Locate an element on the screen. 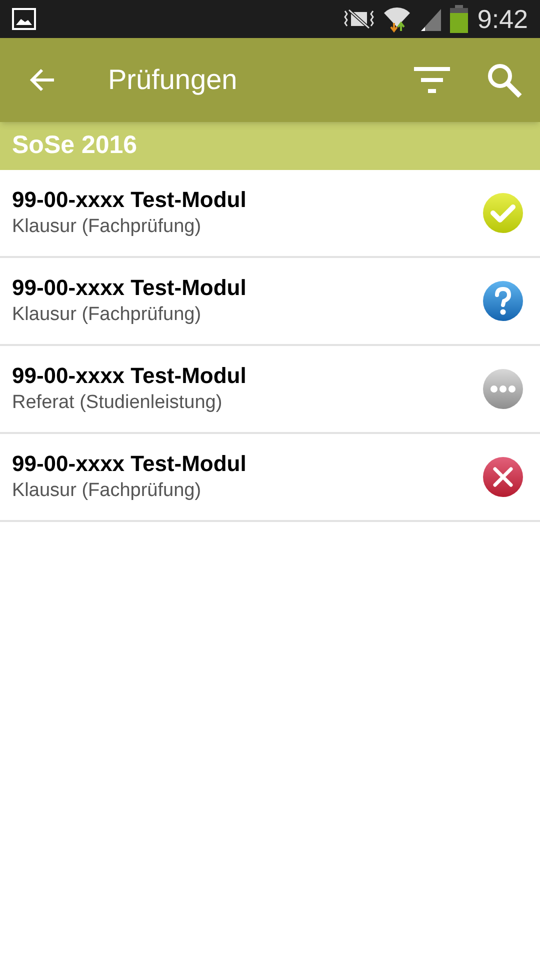  search-icon is located at coordinates (504, 80).